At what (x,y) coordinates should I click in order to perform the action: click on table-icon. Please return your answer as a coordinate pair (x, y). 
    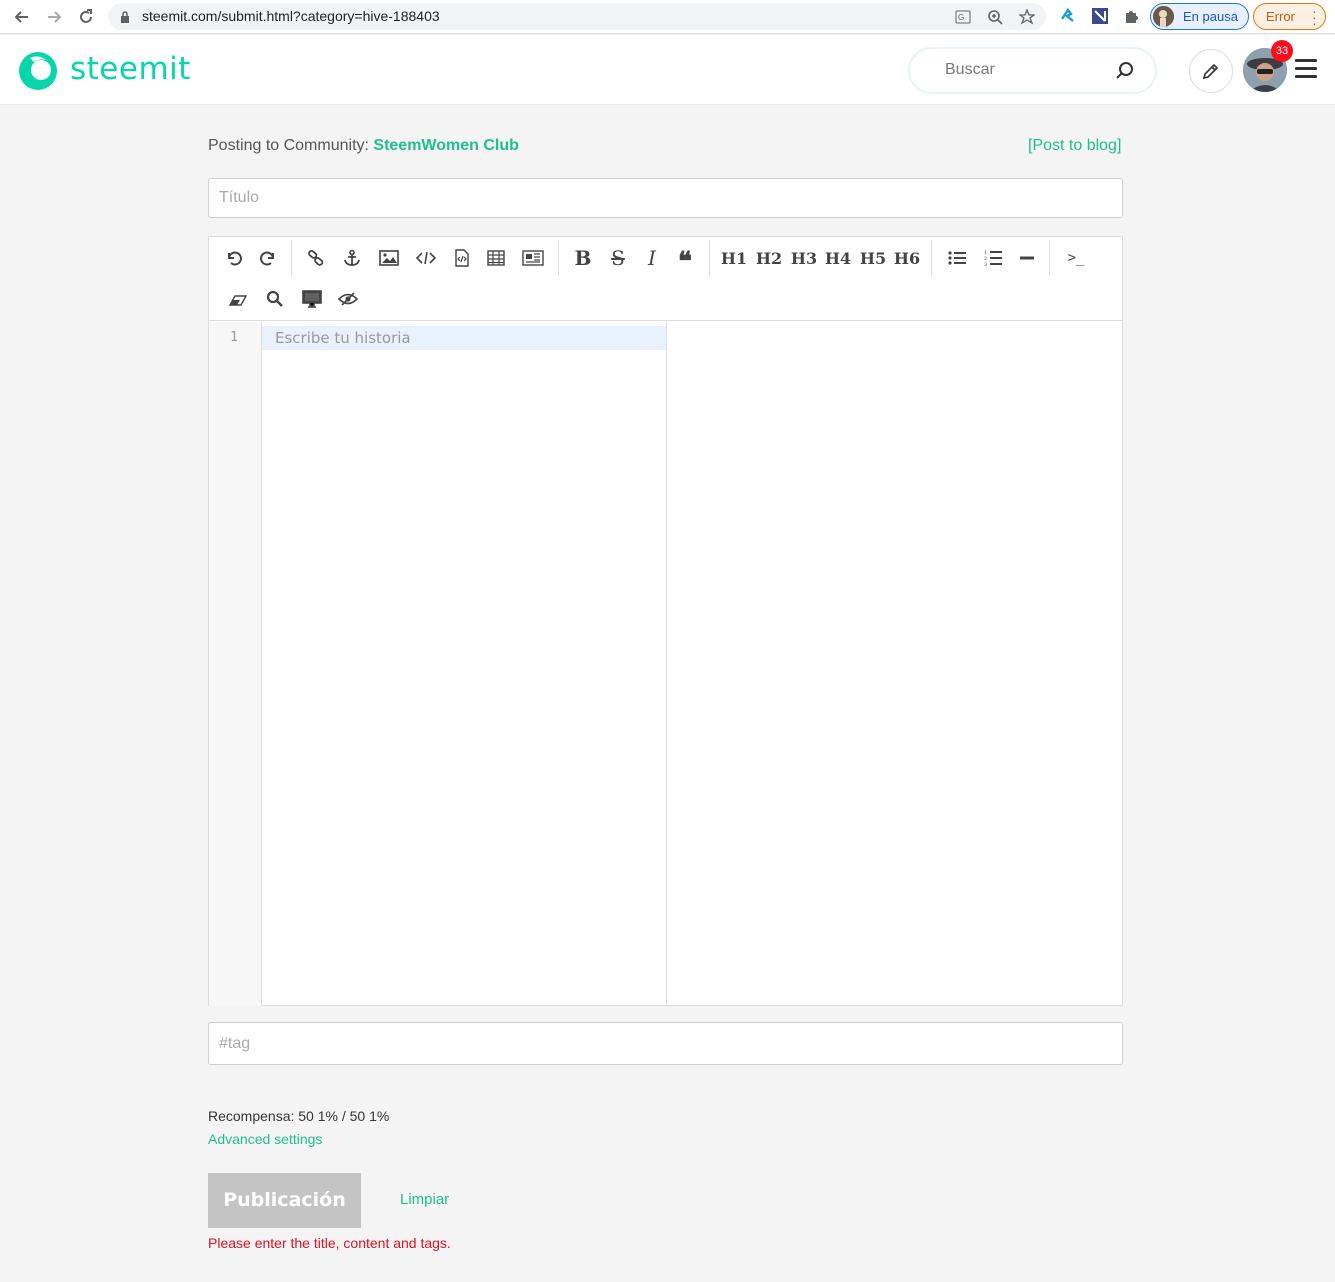
    Looking at the image, I should click on (496, 258).